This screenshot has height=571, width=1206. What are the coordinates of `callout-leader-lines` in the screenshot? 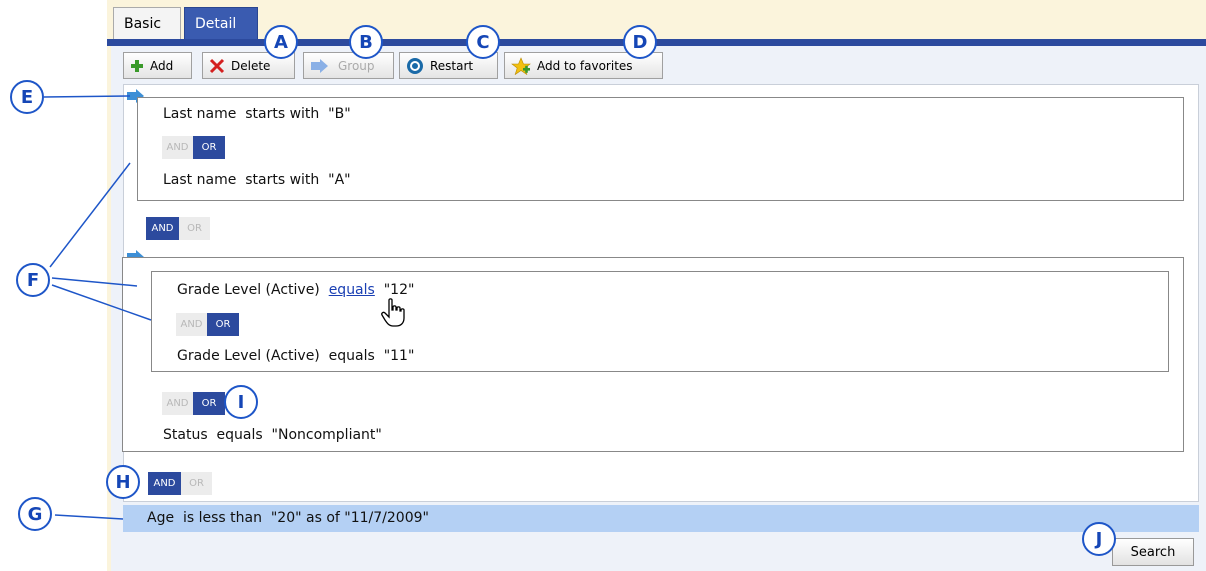 It's located at (97, 307).